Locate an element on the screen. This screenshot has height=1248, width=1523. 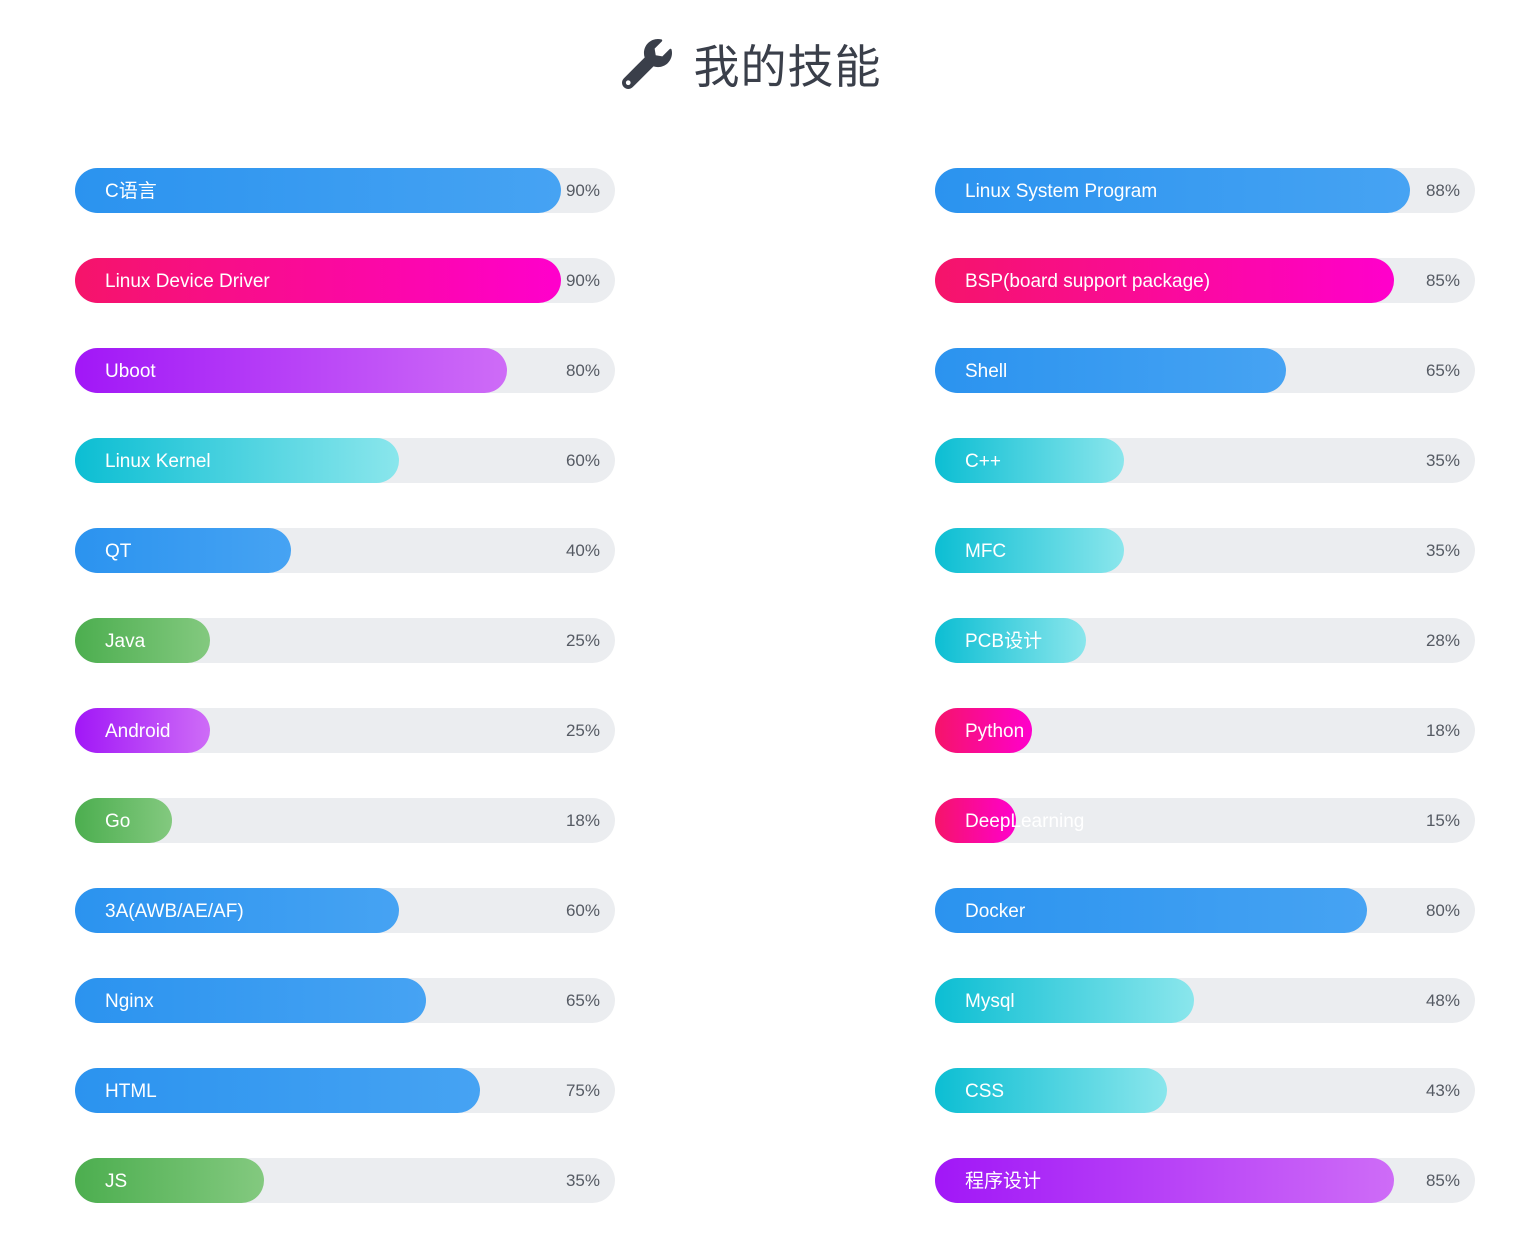
skill-label: HTML is located at coordinates (131, 1091).